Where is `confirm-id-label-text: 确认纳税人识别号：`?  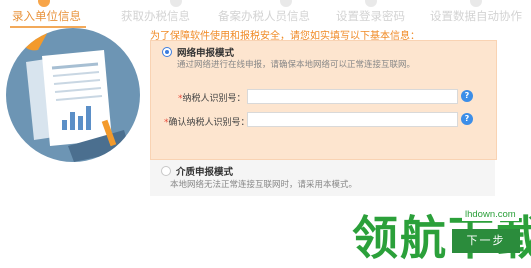 confirm-id-label-text: 确认纳税人识别号： is located at coordinates (209, 123).